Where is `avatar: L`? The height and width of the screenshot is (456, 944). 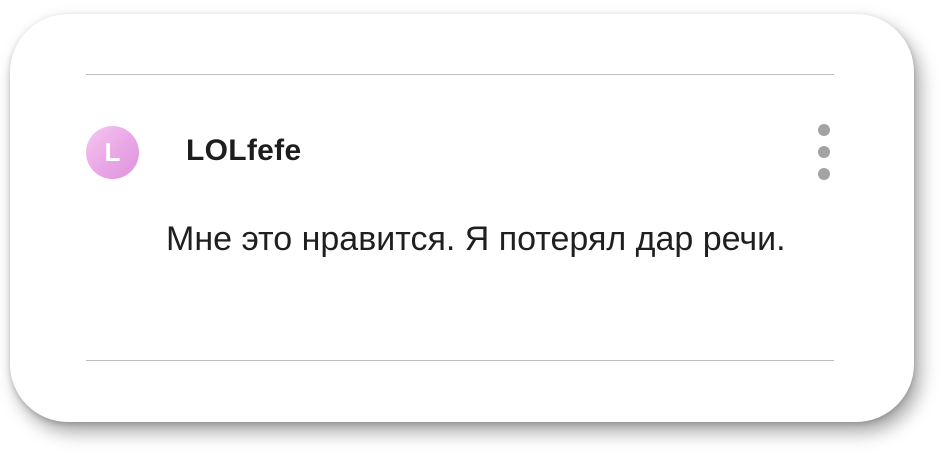 avatar: L is located at coordinates (112, 152).